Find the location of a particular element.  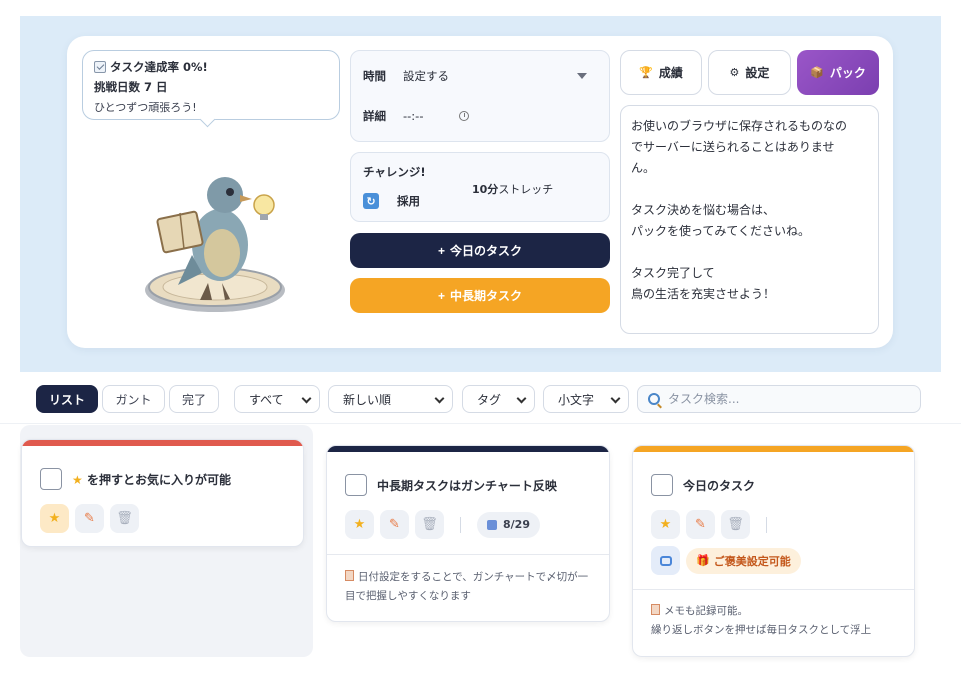

card-title-text: を押すとお気に入りが可能 is located at coordinates (158, 479).